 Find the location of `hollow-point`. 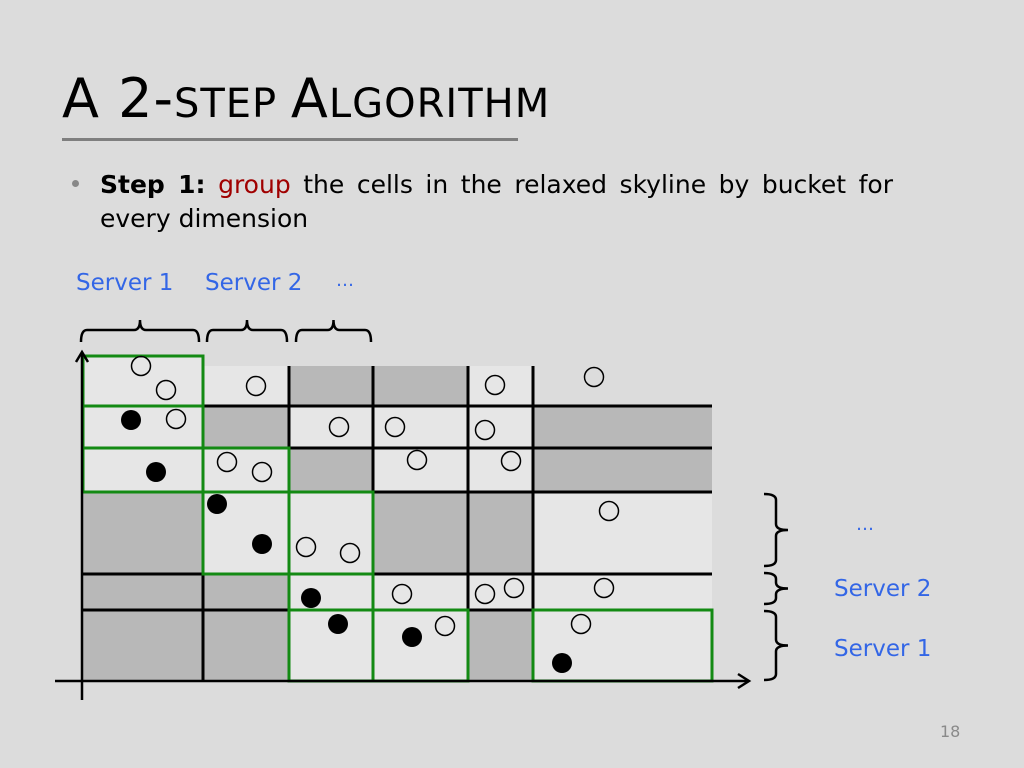

hollow-point is located at coordinates (594, 377).